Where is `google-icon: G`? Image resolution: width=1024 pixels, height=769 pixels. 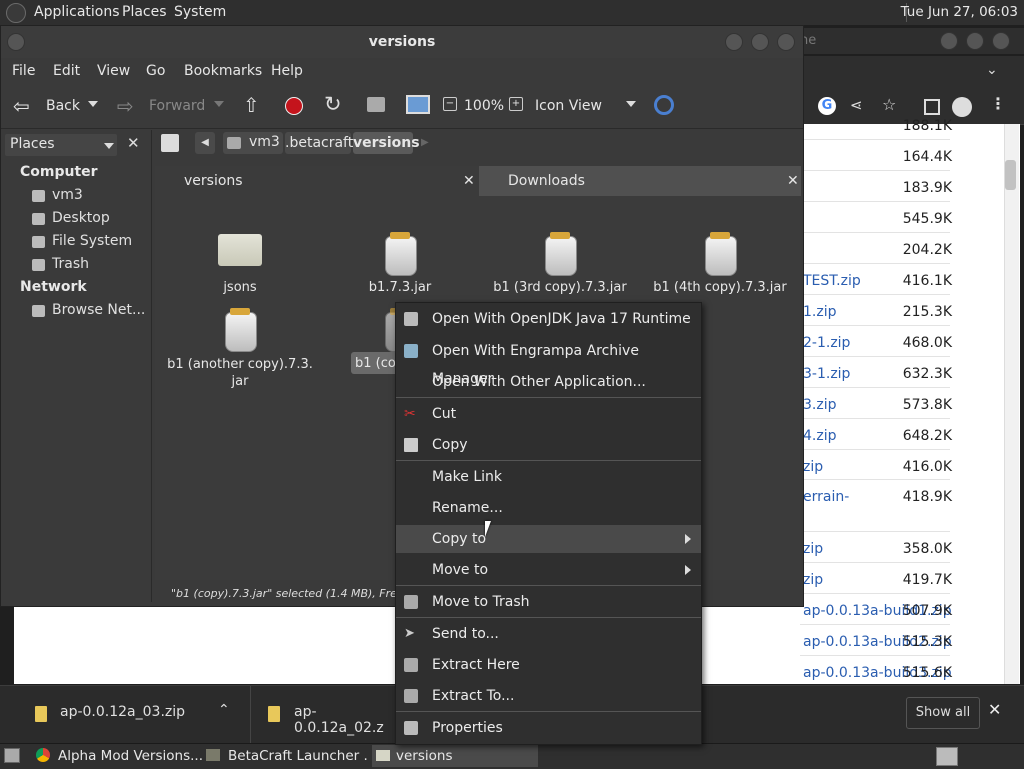
google-icon: G is located at coordinates (827, 106).